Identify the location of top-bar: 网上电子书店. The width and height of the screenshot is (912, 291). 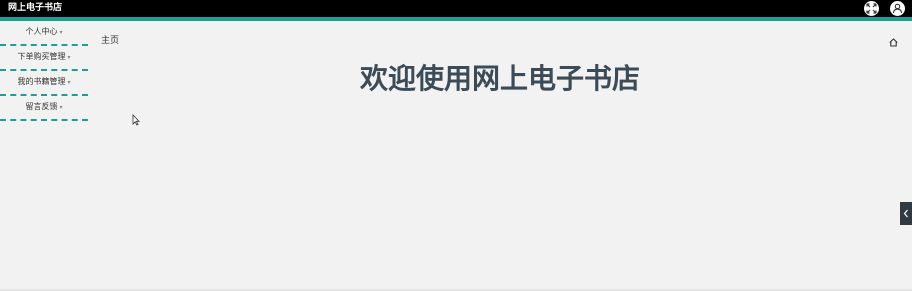
(456, 8).